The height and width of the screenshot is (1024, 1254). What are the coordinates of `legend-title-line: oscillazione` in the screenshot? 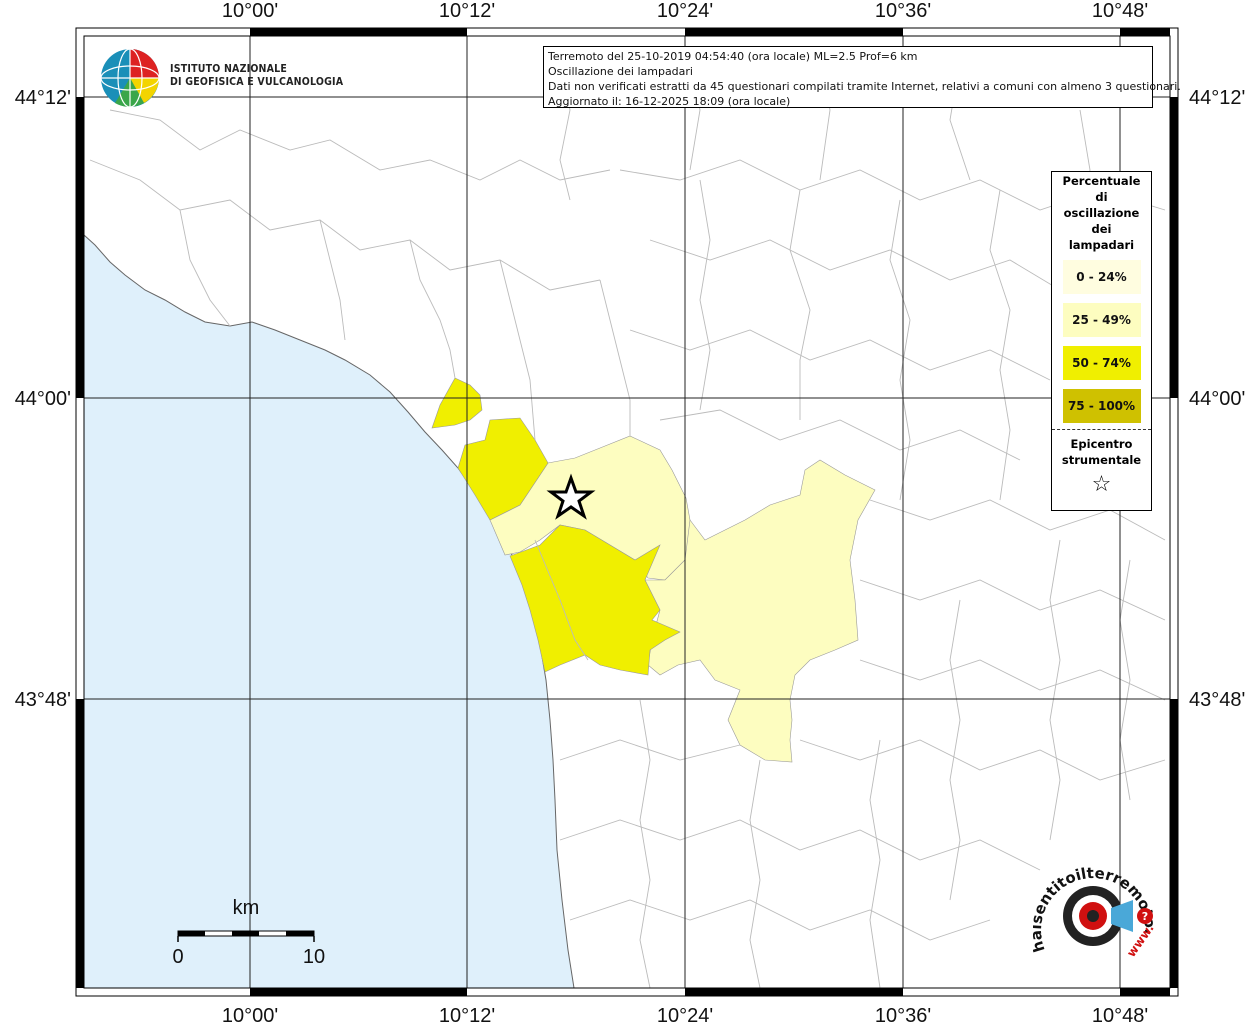 It's located at (1101, 213).